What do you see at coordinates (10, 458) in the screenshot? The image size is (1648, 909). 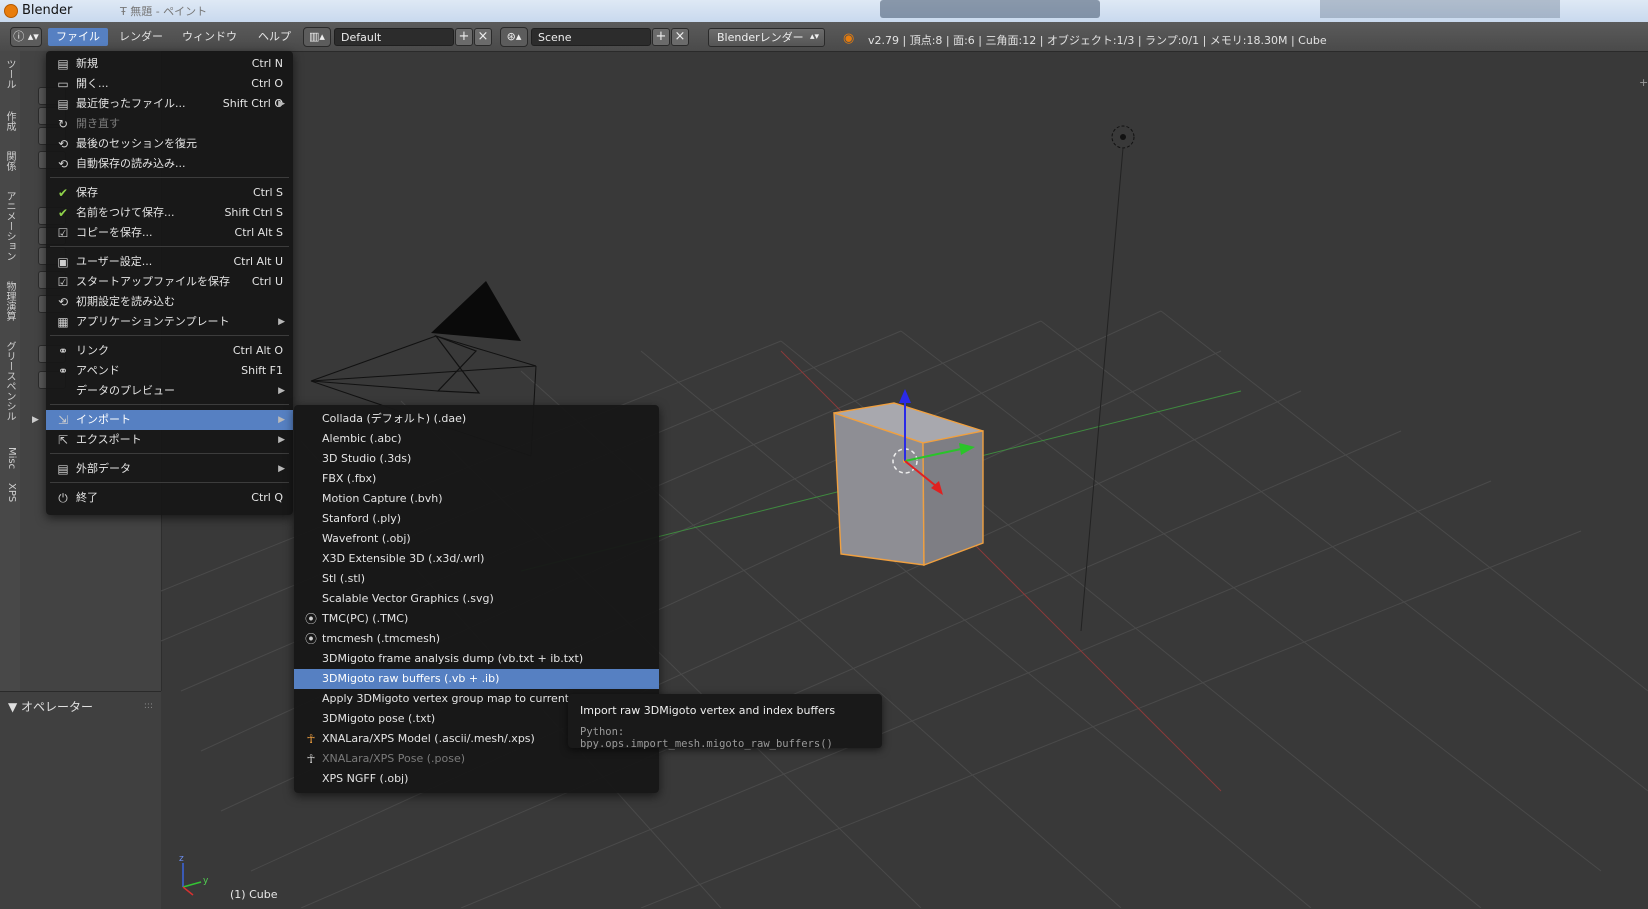 I see `tab-misc: Misc` at bounding box center [10, 458].